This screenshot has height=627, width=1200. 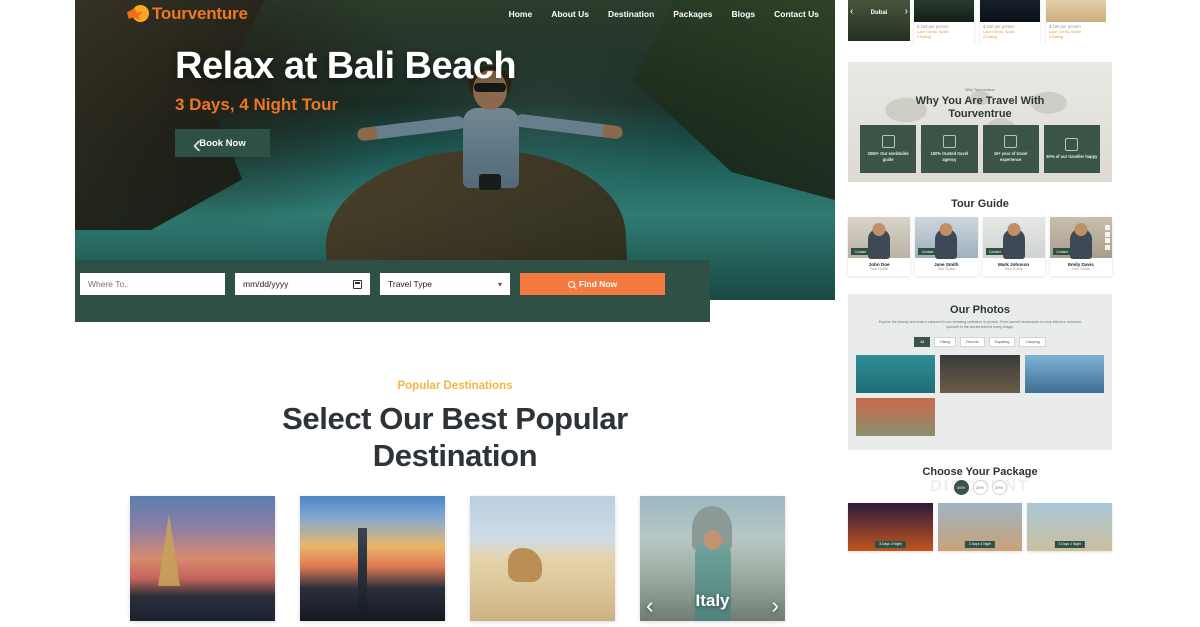 What do you see at coordinates (692, 14) in the screenshot?
I see `nav-item-packages: Packages` at bounding box center [692, 14].